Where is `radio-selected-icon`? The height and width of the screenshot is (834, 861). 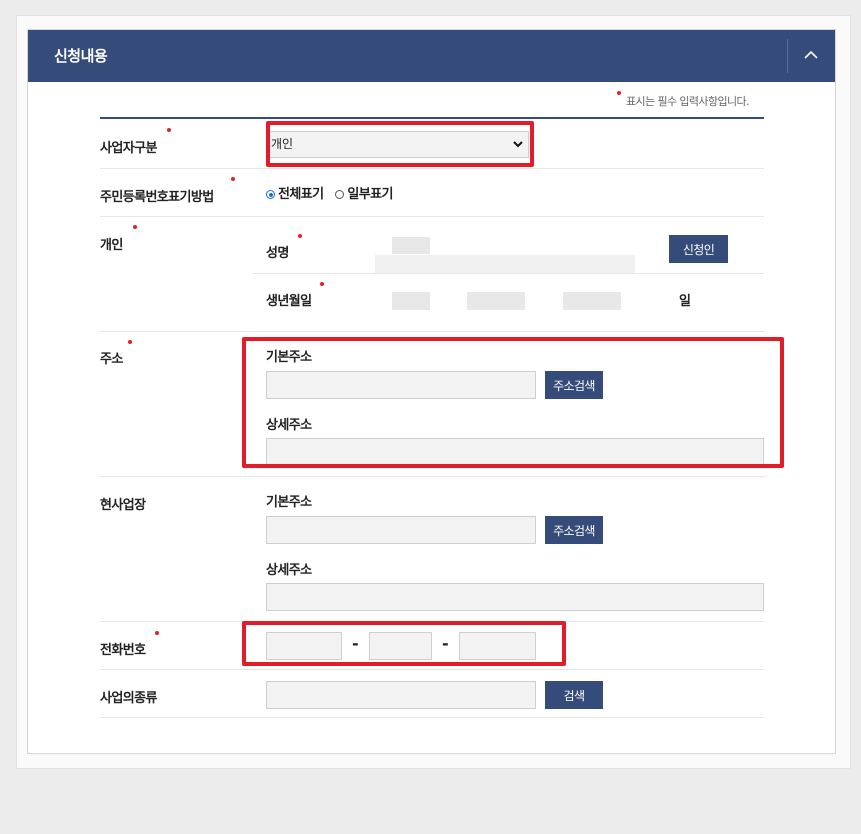
radio-selected-icon is located at coordinates (270, 194).